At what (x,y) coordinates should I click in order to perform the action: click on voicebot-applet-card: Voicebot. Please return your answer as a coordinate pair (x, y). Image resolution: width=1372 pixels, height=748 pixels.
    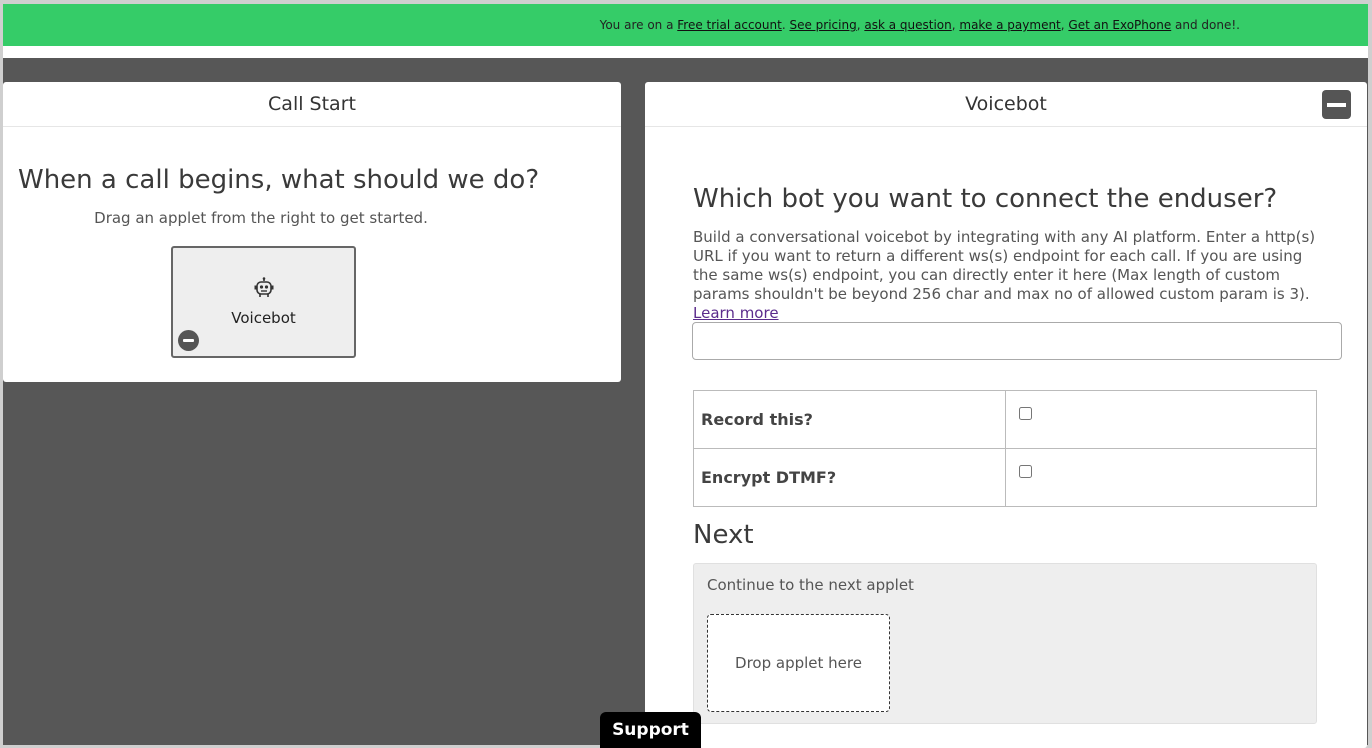
    Looking at the image, I should click on (263, 302).